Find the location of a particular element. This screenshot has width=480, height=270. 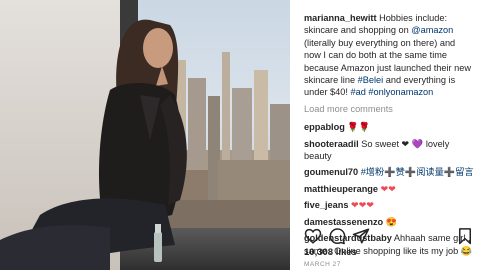

share-icon is located at coordinates (361, 236).